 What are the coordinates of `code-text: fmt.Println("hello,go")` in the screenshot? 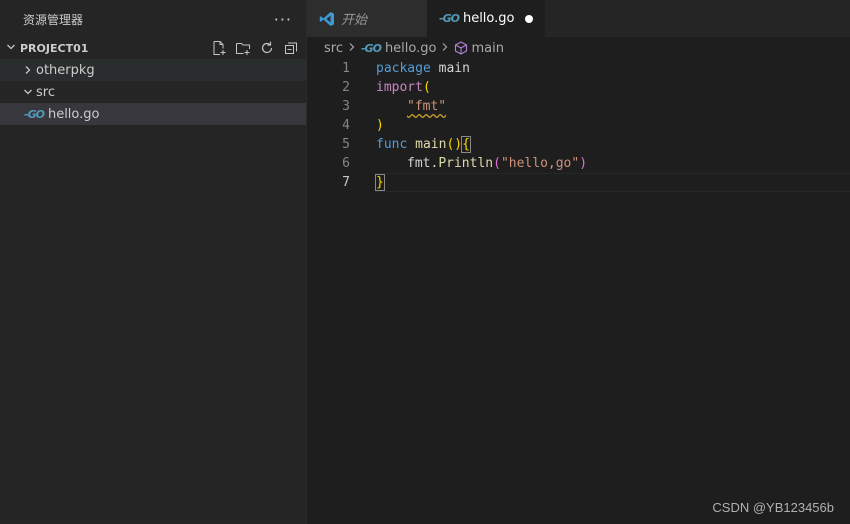 It's located at (481, 163).